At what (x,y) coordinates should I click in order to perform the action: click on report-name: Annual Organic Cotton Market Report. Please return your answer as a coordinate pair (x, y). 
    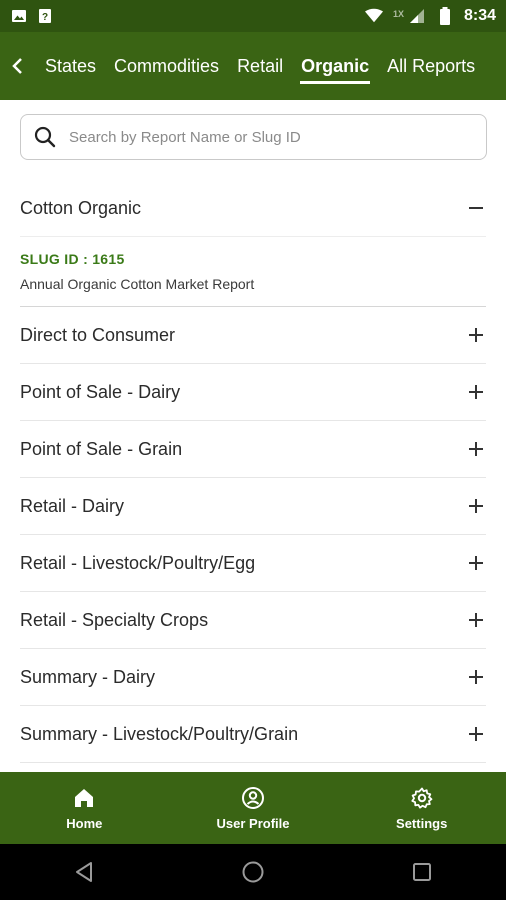
    Looking at the image, I should click on (137, 284).